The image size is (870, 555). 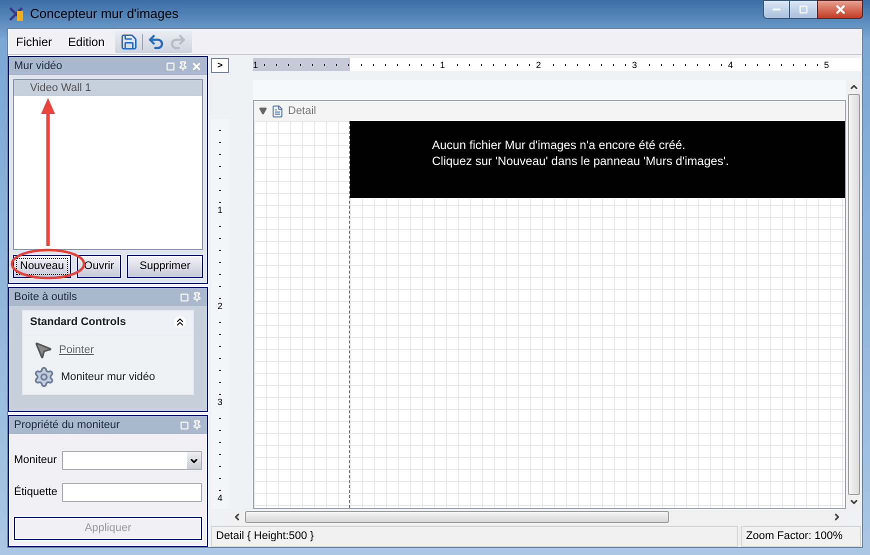 I want to click on field-label: Moniteur, so click(x=36, y=460).